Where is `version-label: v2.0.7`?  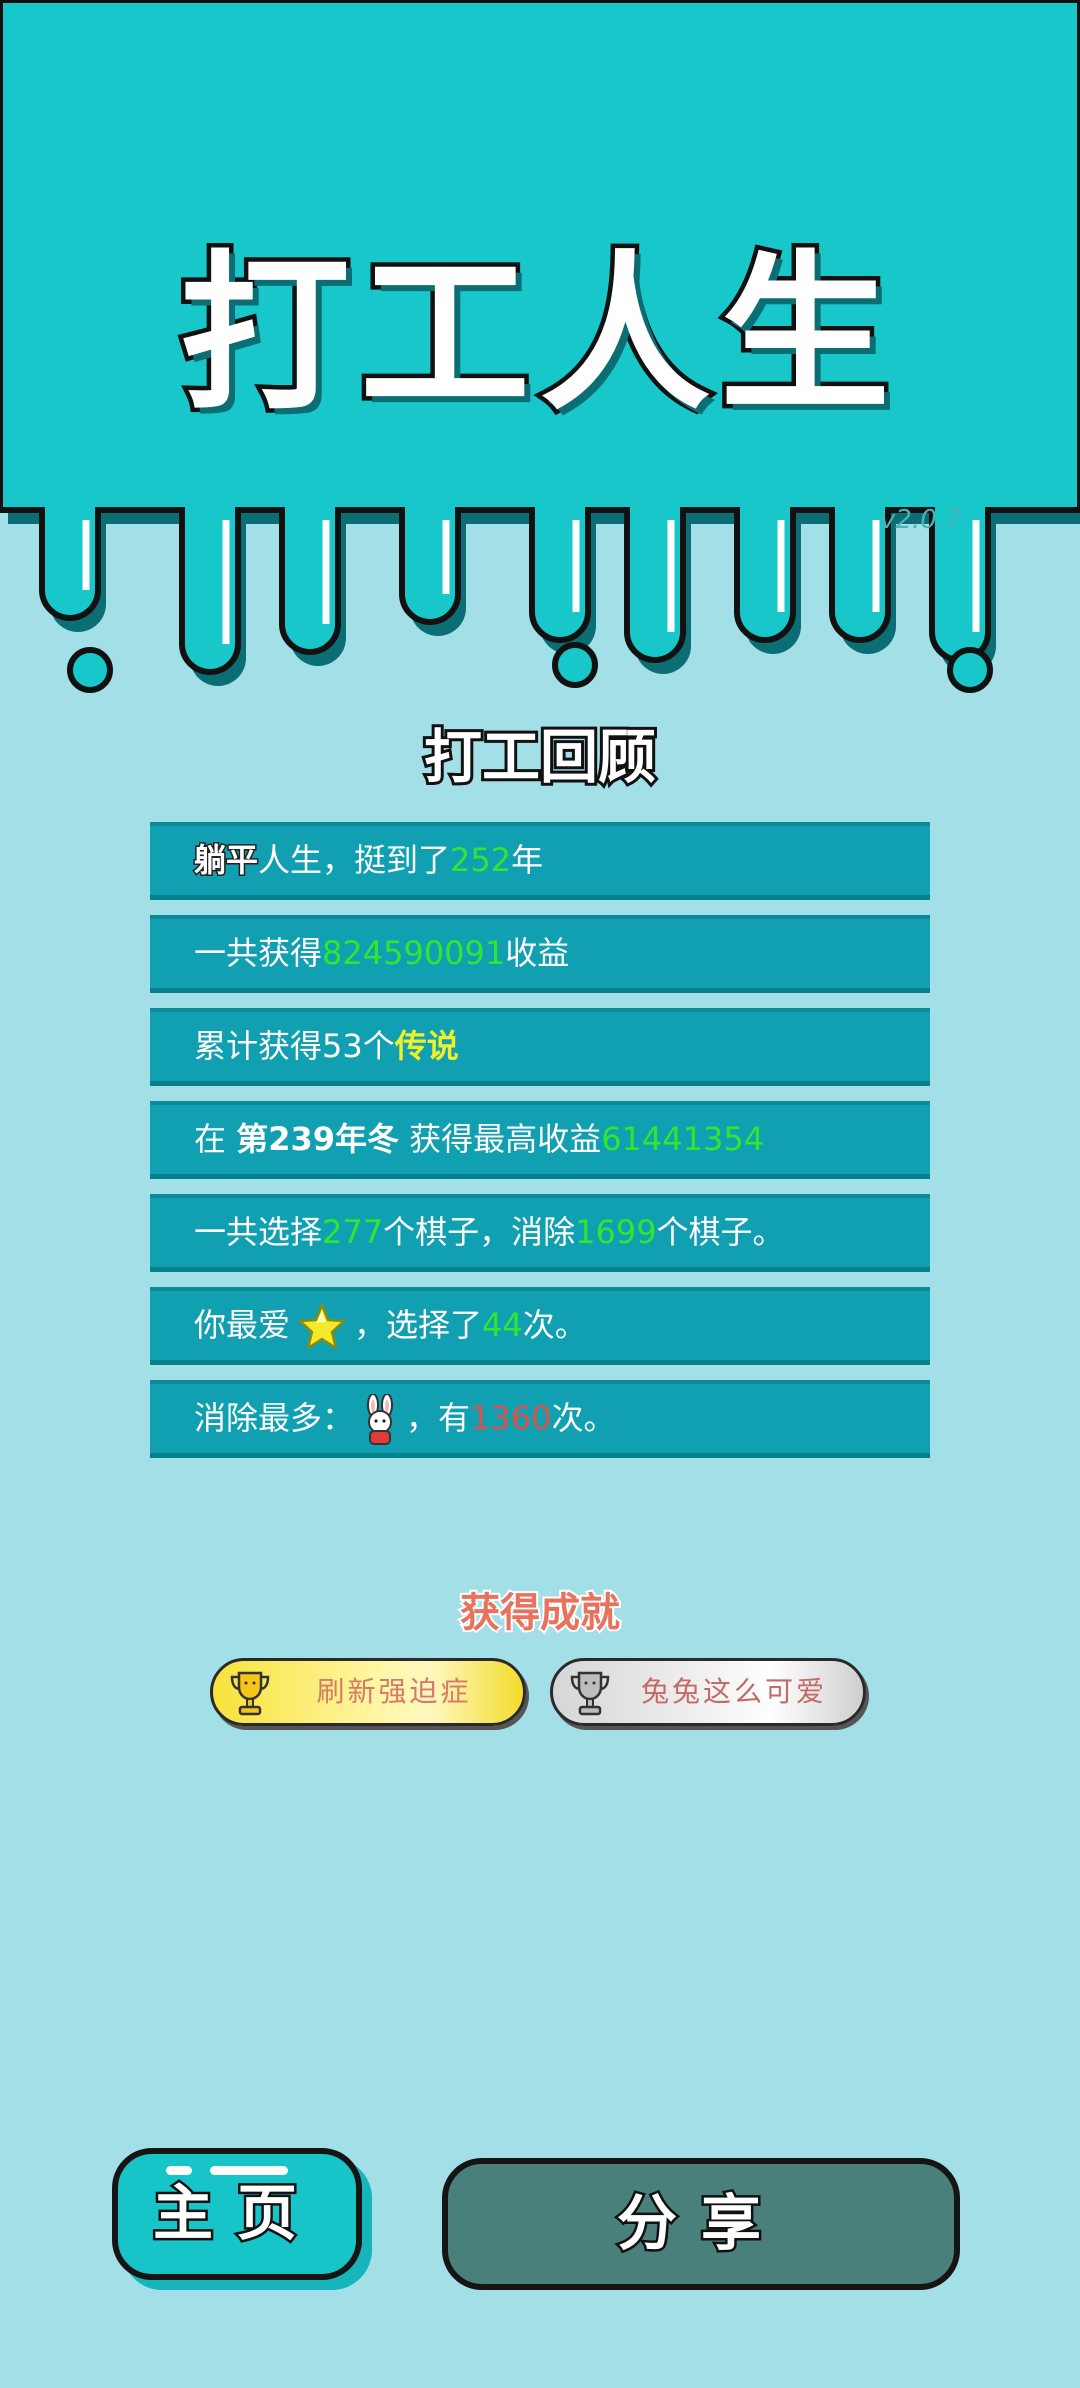
version-label: v2.0.7 is located at coordinates (921, 520).